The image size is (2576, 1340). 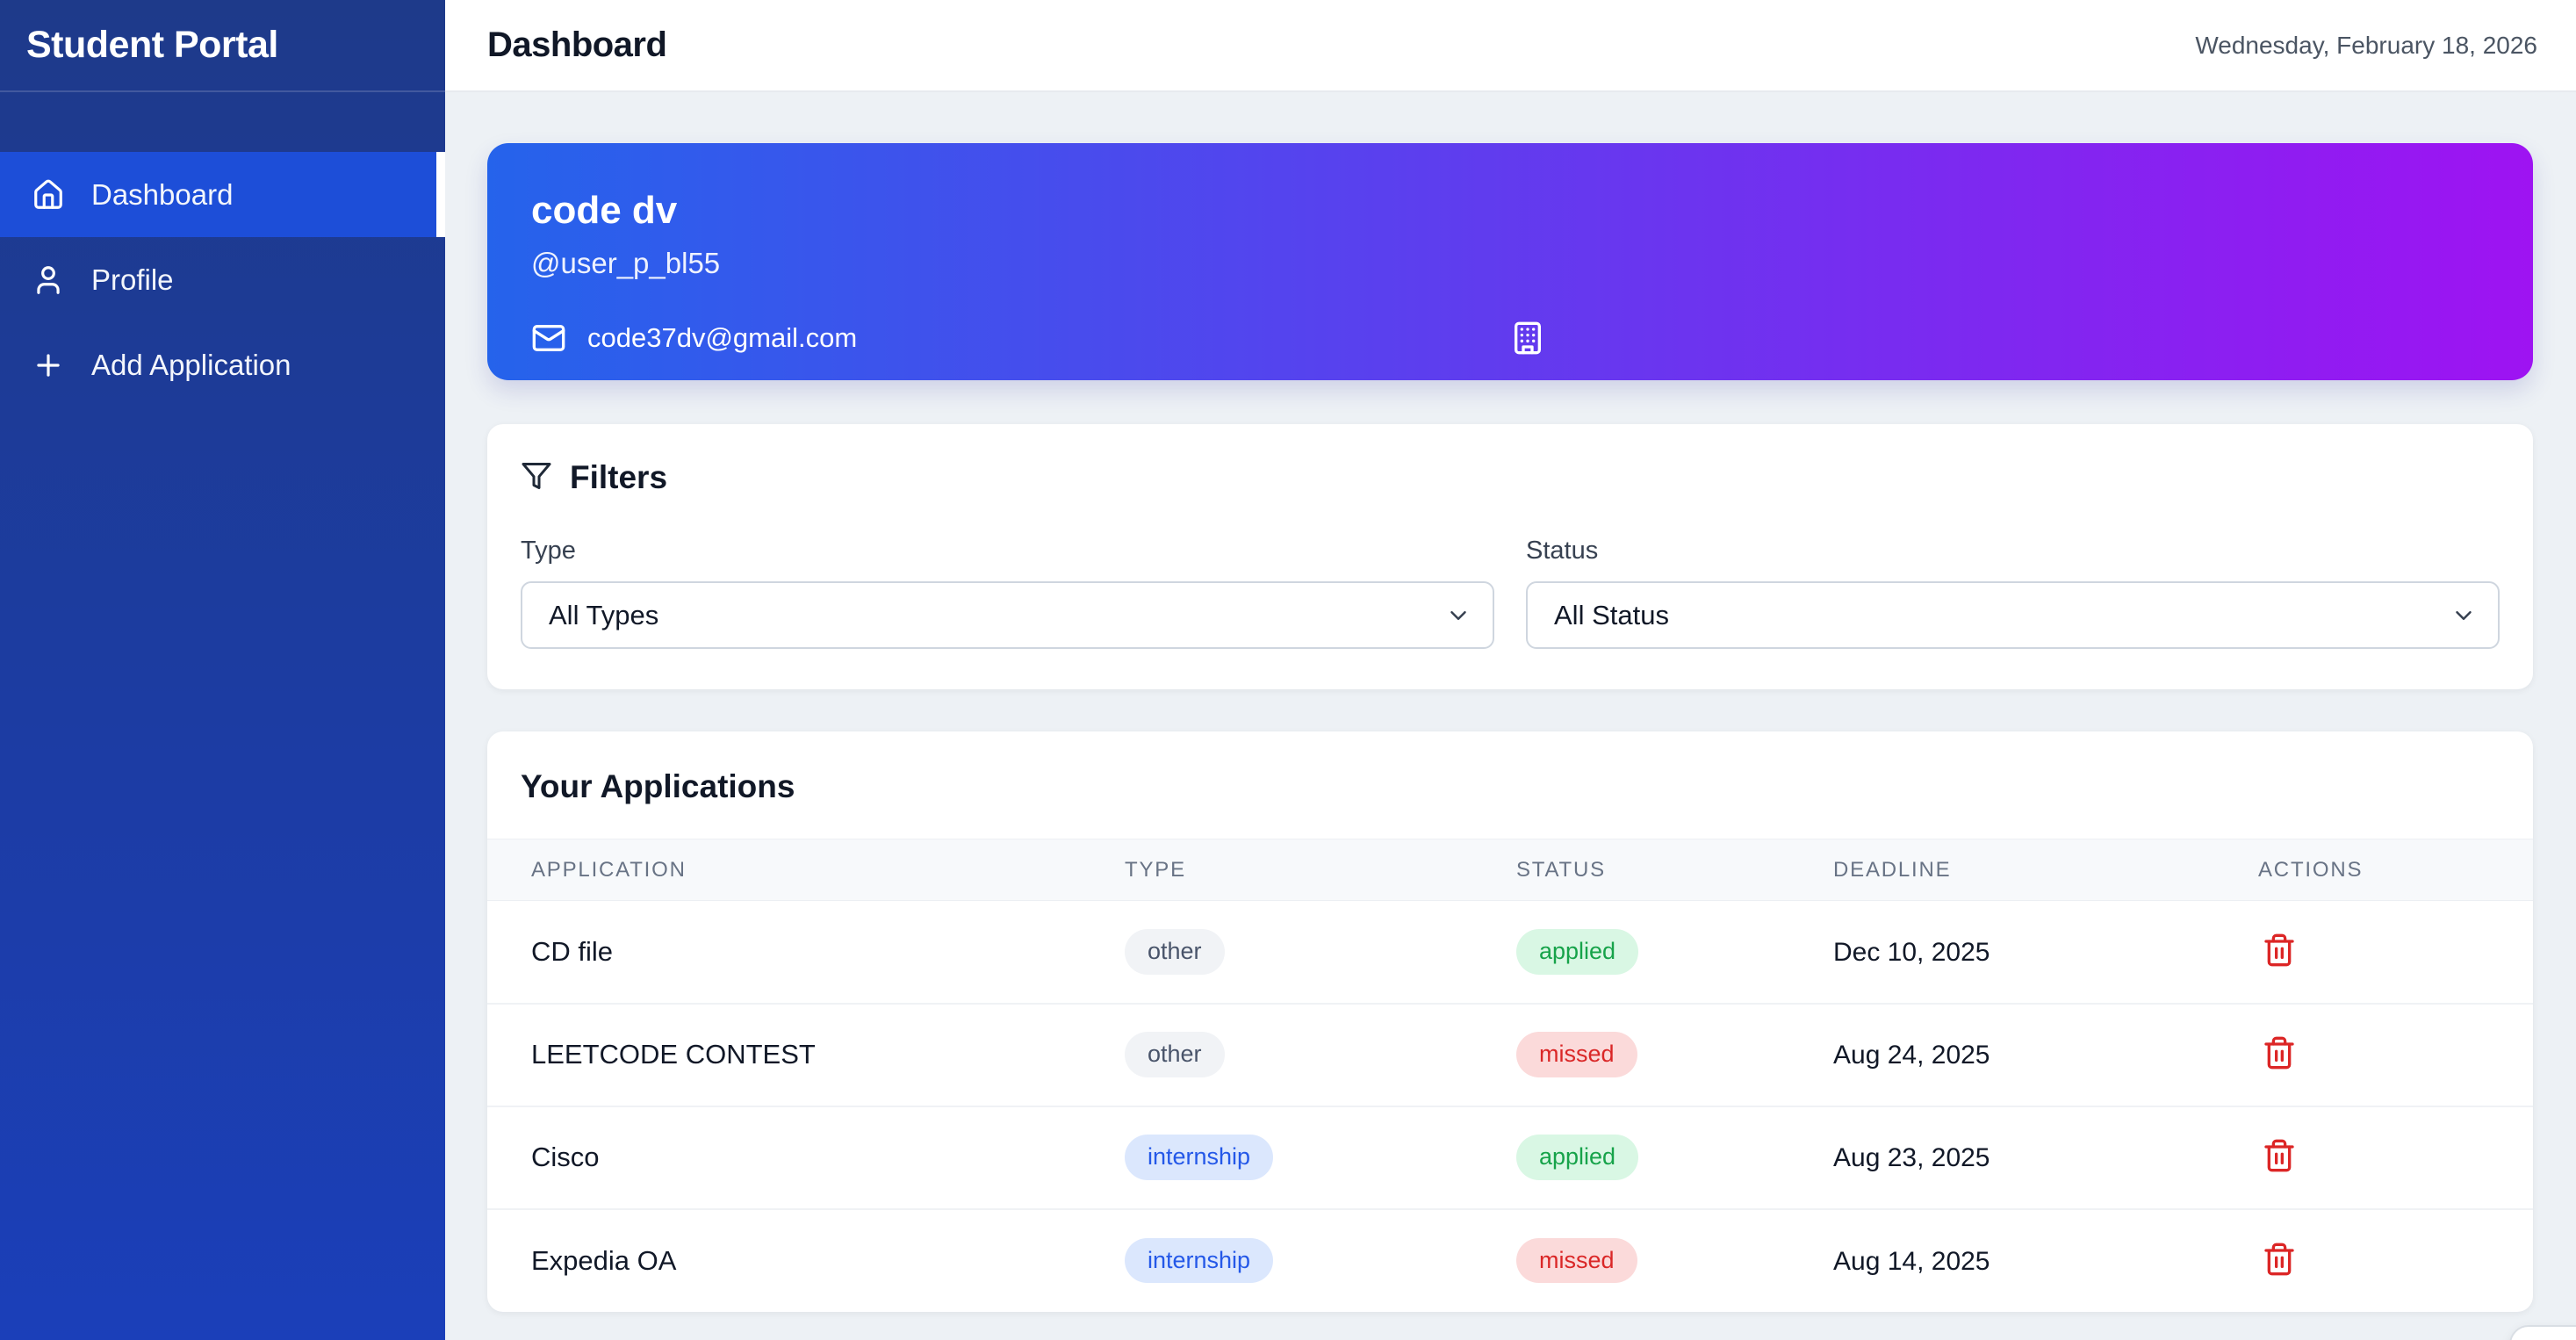 What do you see at coordinates (1527, 338) in the screenshot?
I see `building-icon` at bounding box center [1527, 338].